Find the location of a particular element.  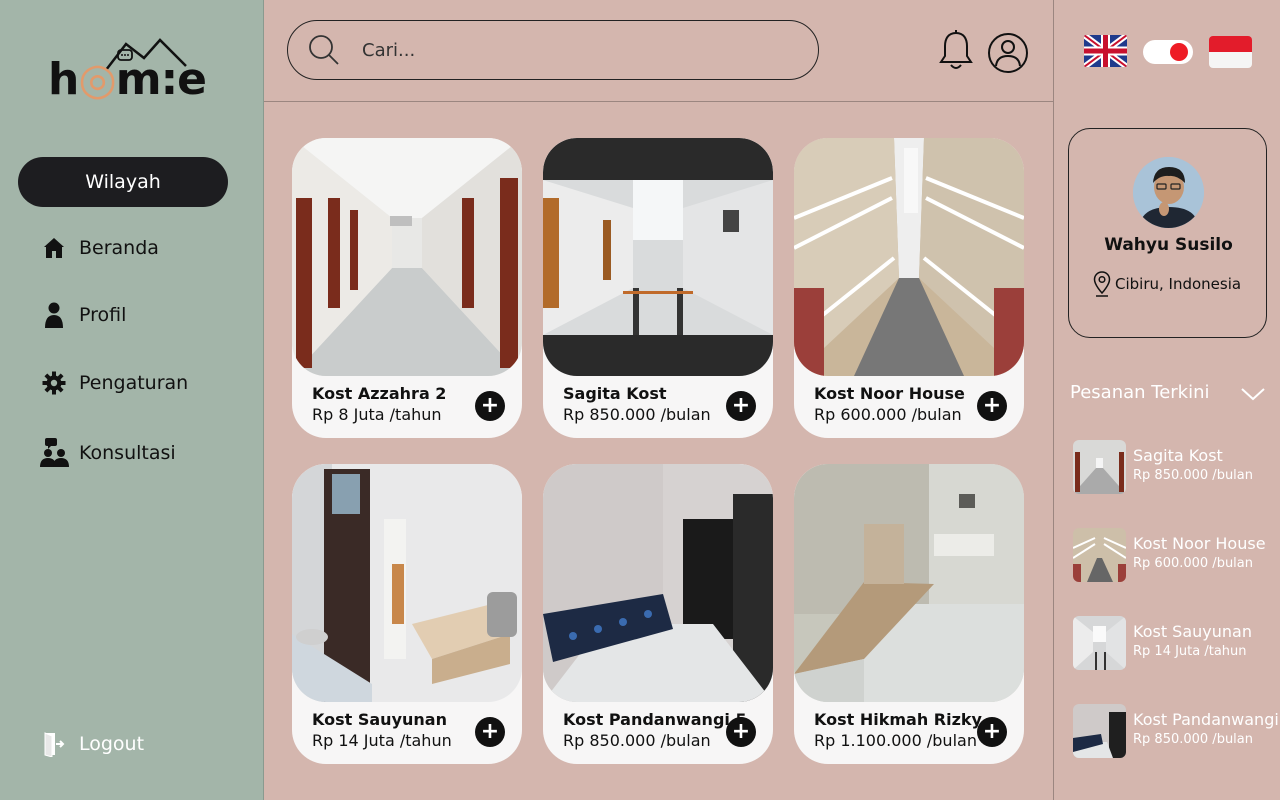

bell-icon is located at coordinates (956, 51).